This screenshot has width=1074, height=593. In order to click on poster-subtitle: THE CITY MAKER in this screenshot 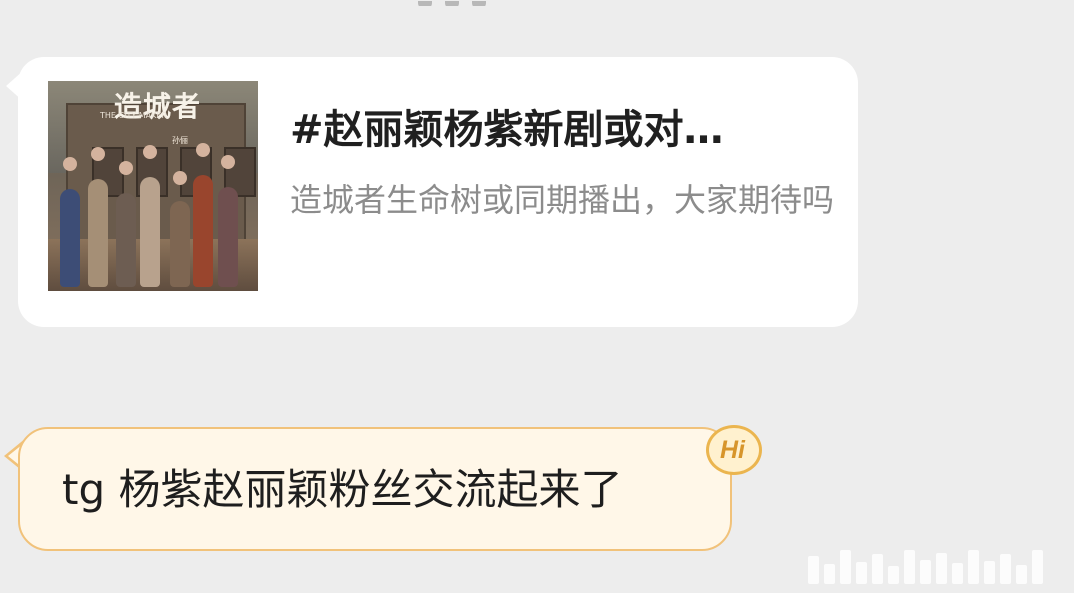, I will do `click(133, 115)`.